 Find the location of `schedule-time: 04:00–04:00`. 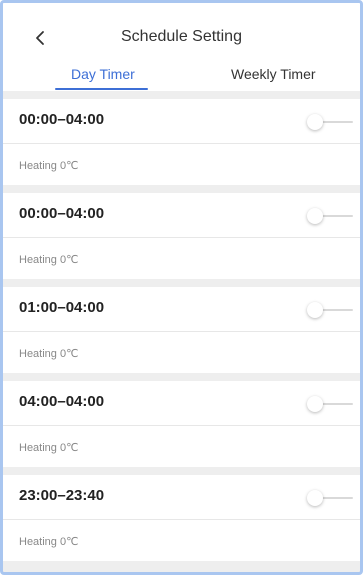

schedule-time: 04:00–04:00 is located at coordinates (62, 401).